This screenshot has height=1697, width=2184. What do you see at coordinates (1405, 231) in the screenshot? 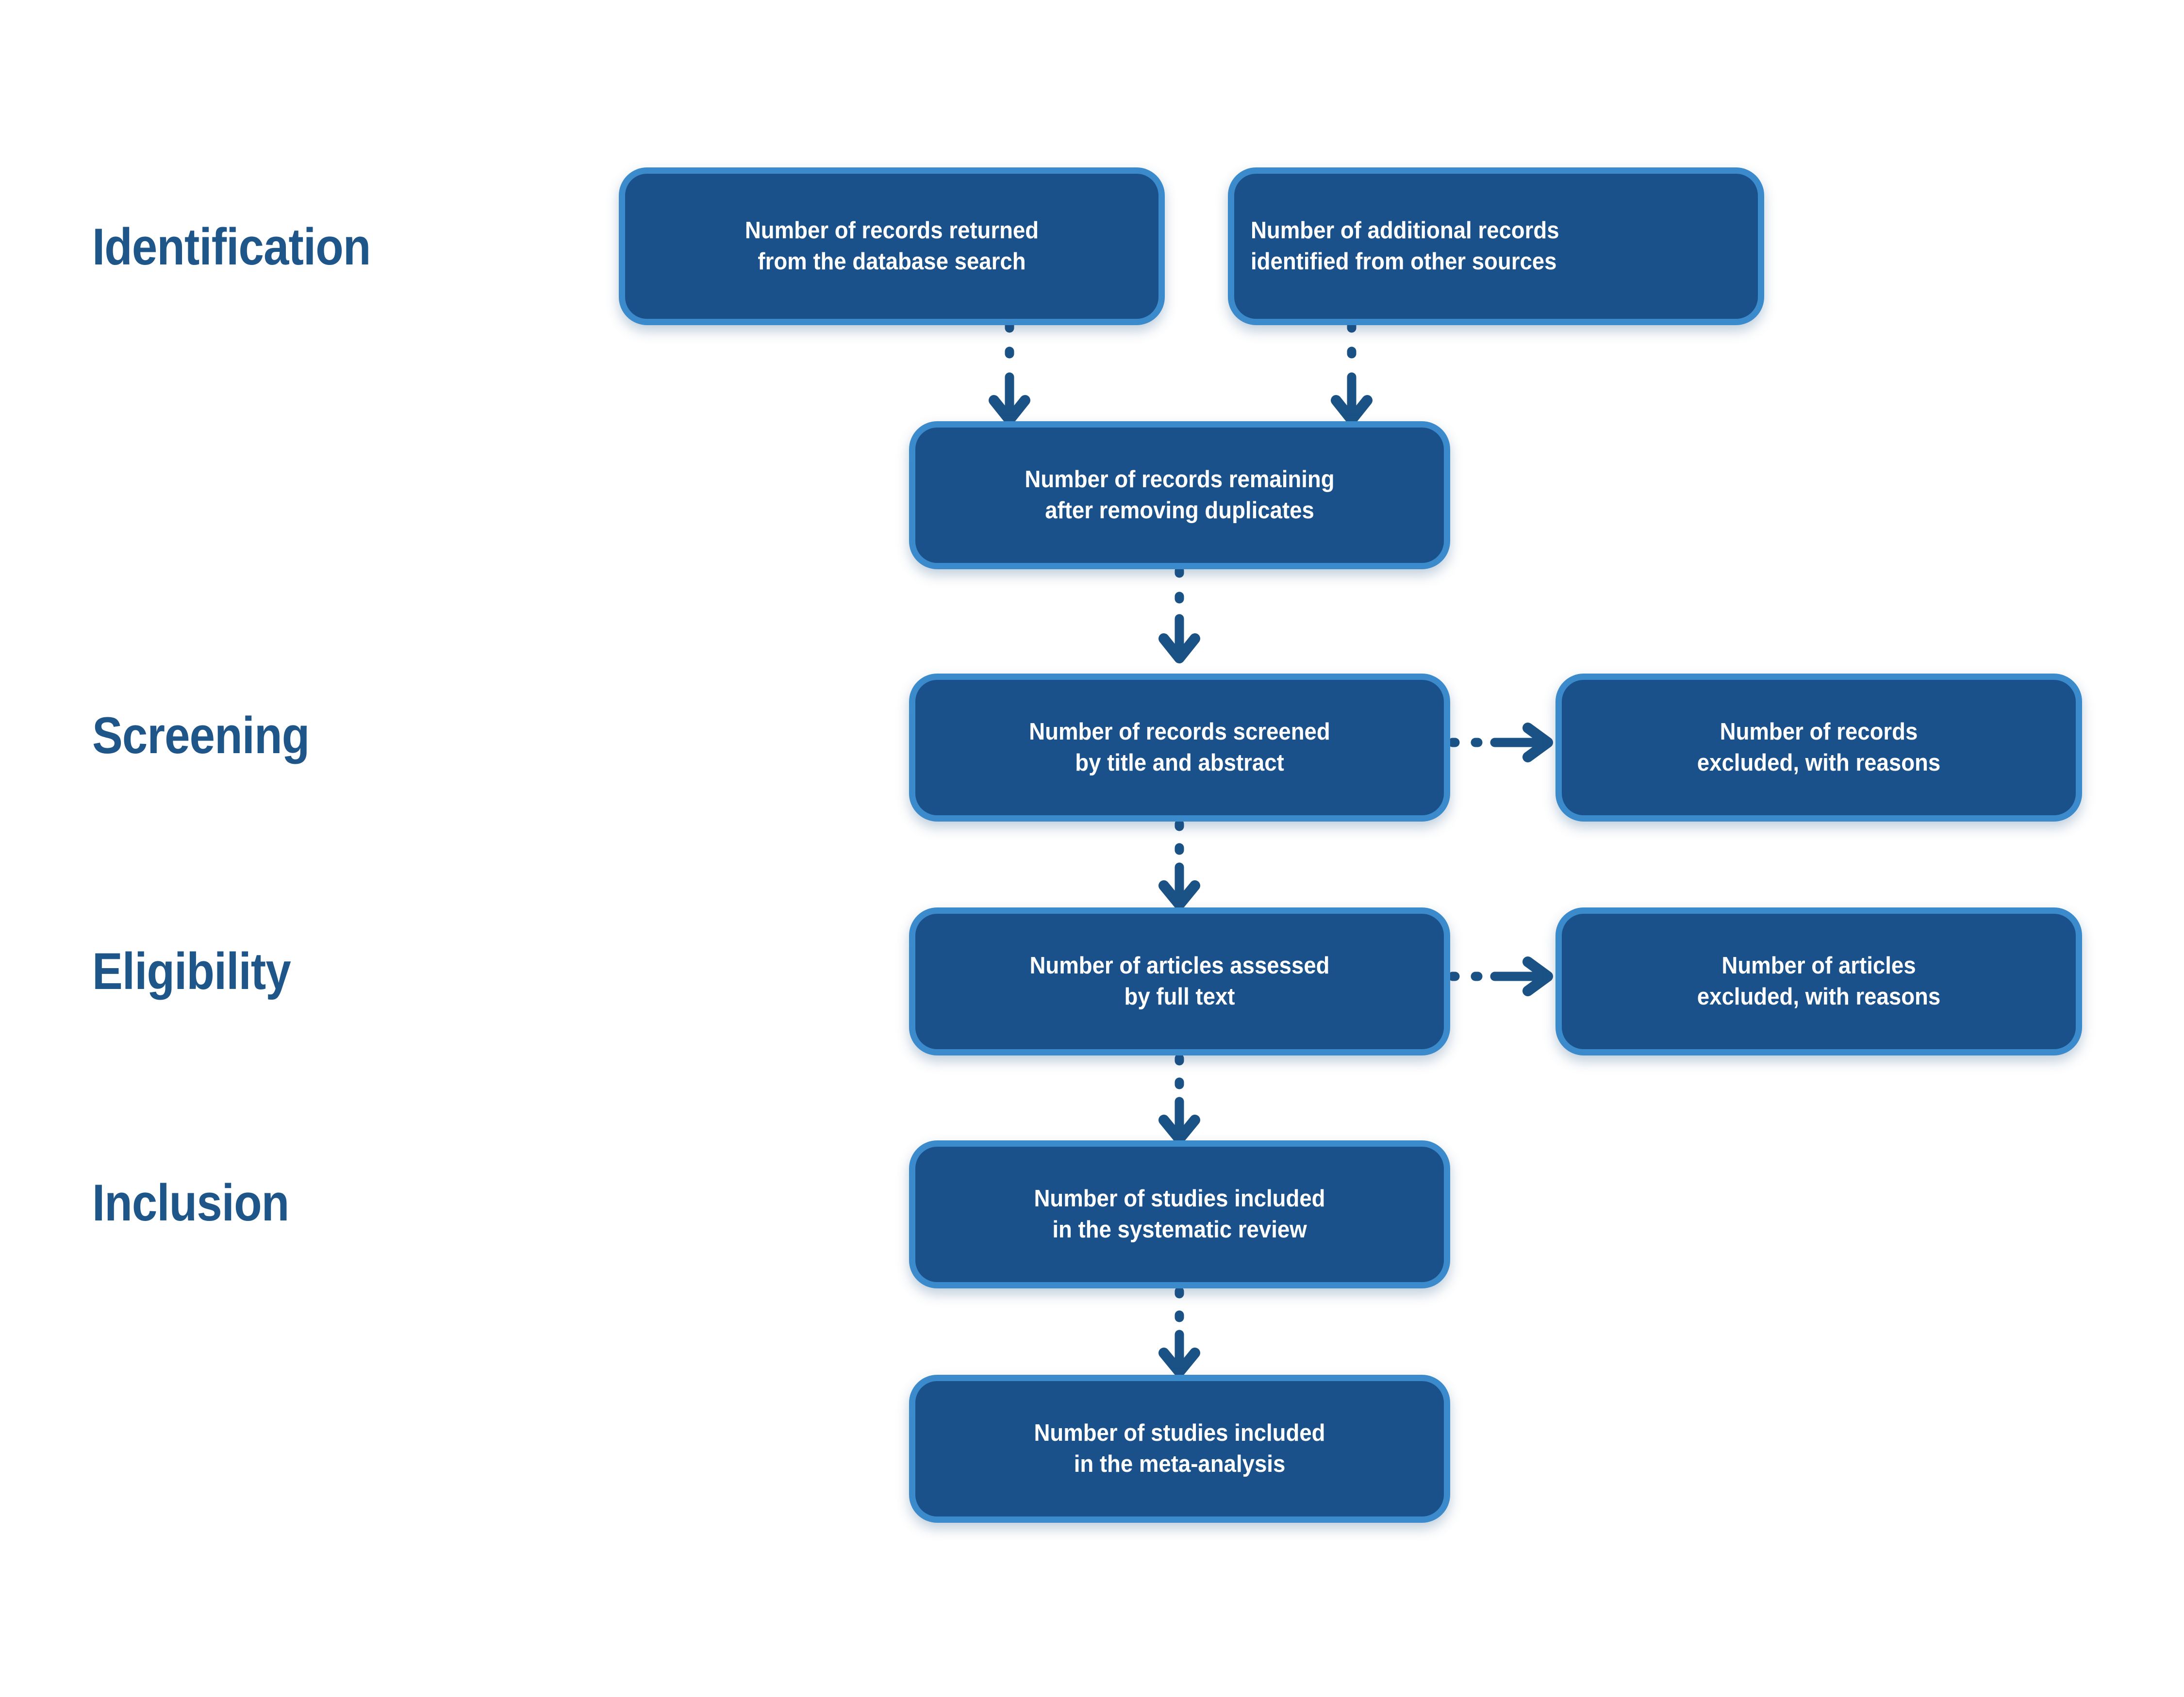
I see `node-additional-records-line1: Number of additional records` at bounding box center [1405, 231].